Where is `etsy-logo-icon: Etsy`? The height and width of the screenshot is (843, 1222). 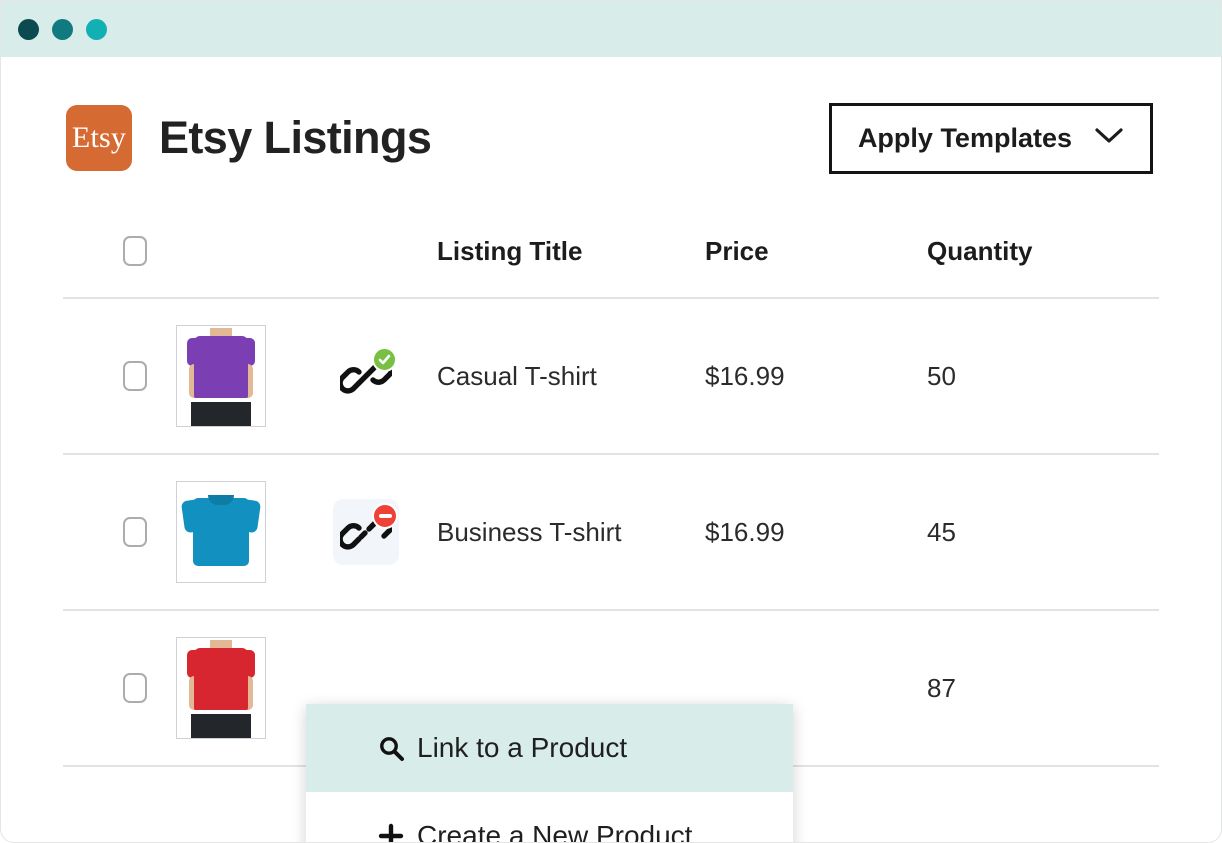 etsy-logo-icon: Etsy is located at coordinates (99, 138).